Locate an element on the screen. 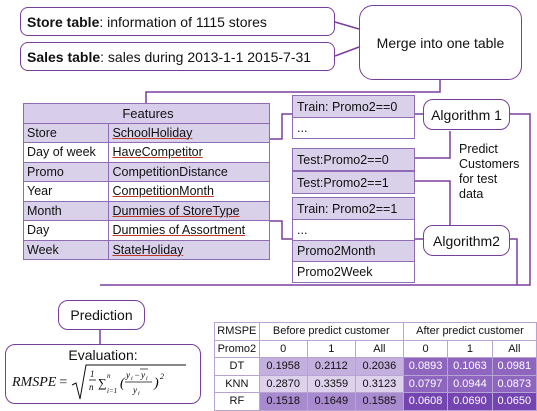  feature-cell: Month is located at coordinates (66, 210).